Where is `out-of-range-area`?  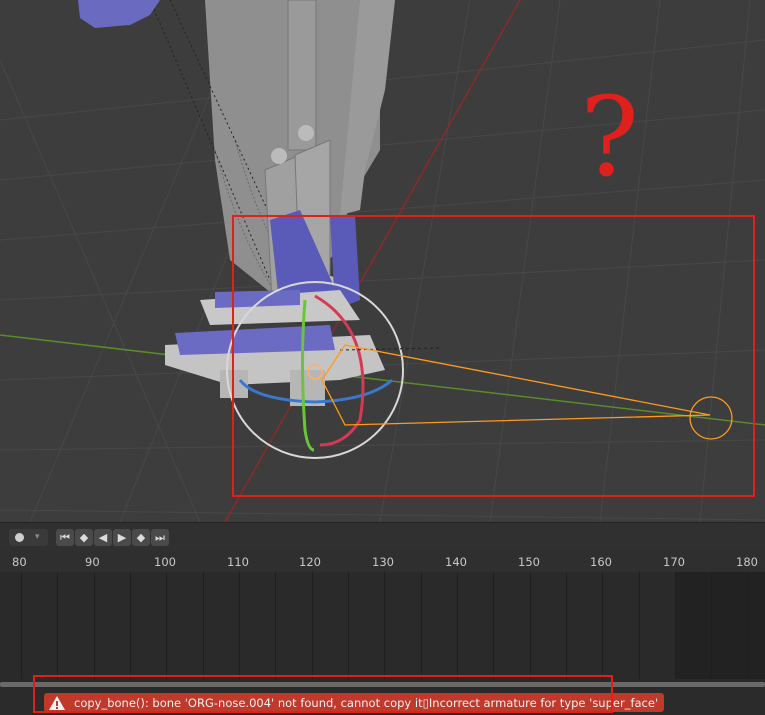
out-of-range-area is located at coordinates (720, 625).